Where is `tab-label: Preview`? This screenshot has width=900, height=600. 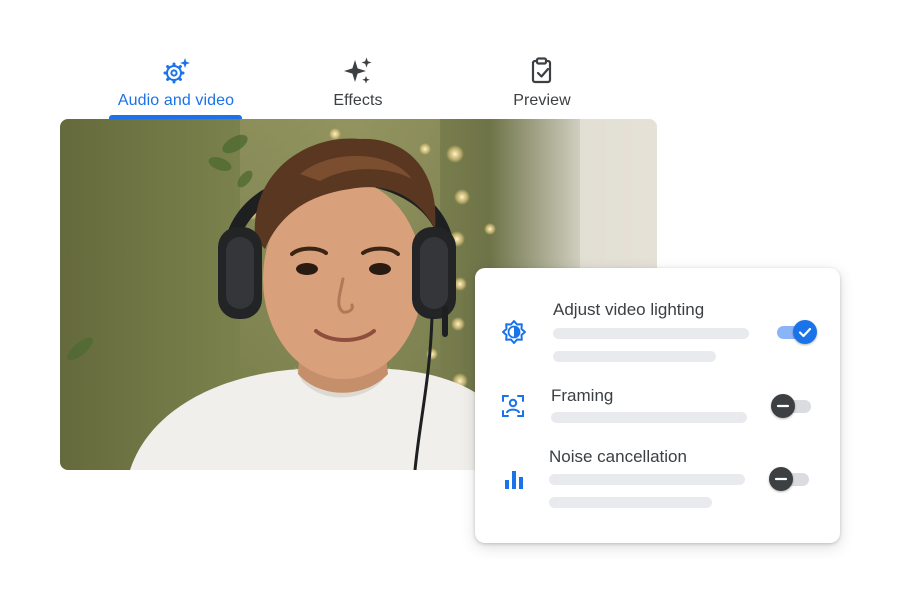 tab-label: Preview is located at coordinates (542, 100).